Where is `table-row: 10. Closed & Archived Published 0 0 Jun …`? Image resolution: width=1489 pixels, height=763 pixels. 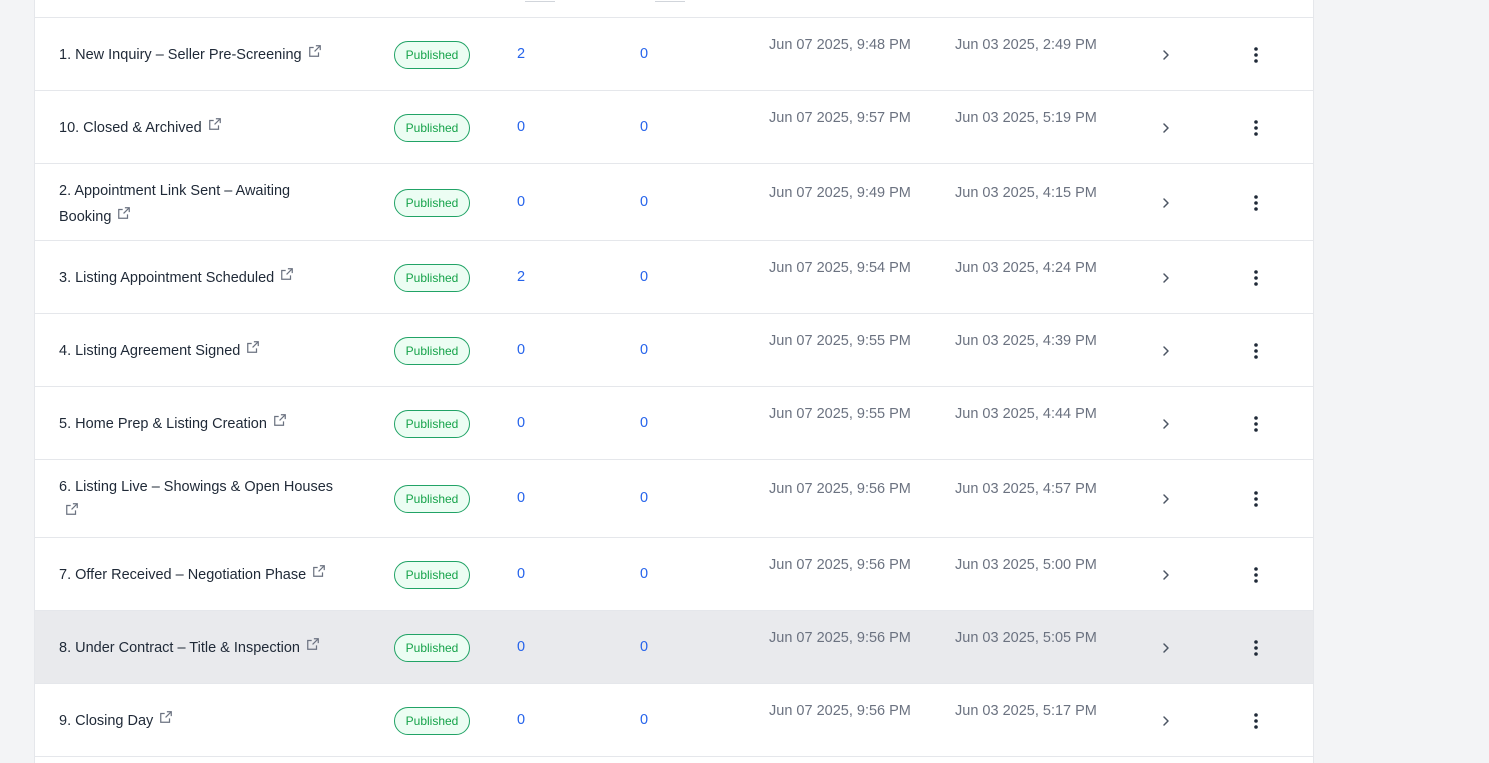 table-row: 10. Closed & Archived Published 0 0 Jun … is located at coordinates (674, 127).